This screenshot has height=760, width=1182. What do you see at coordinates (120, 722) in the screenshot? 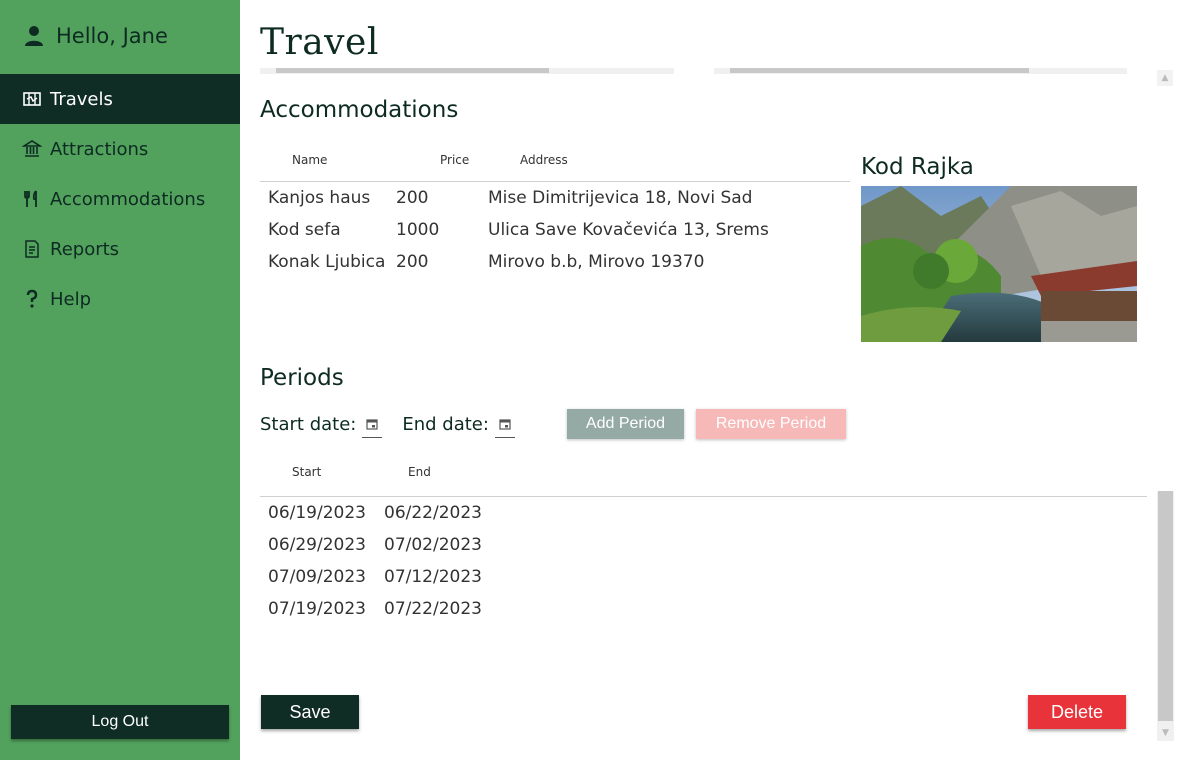
I see `logout-button: Log Out` at bounding box center [120, 722].